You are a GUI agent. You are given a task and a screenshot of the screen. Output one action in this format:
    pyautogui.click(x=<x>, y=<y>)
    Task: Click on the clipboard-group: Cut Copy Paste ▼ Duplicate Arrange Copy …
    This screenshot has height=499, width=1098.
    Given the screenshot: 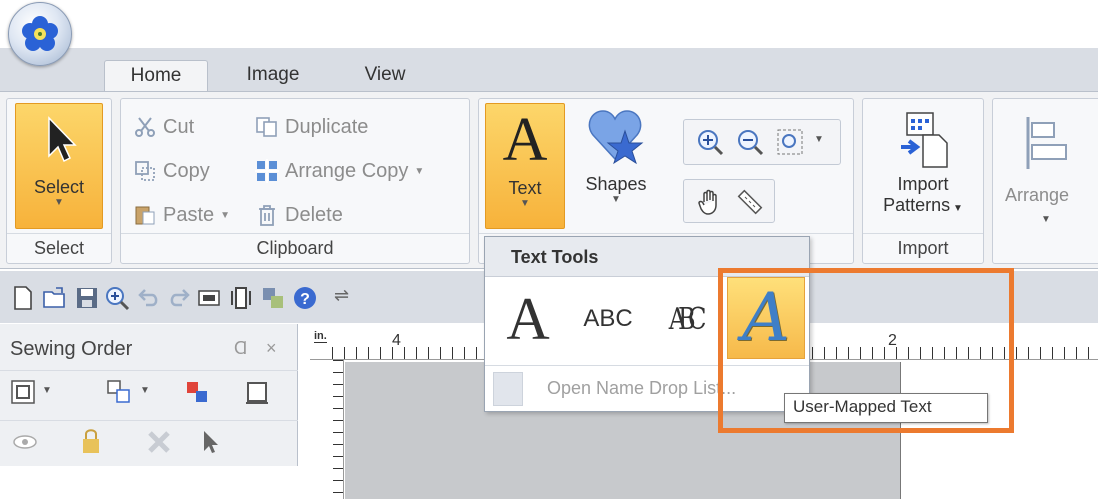 What is the action you would take?
    pyautogui.click(x=295, y=181)
    